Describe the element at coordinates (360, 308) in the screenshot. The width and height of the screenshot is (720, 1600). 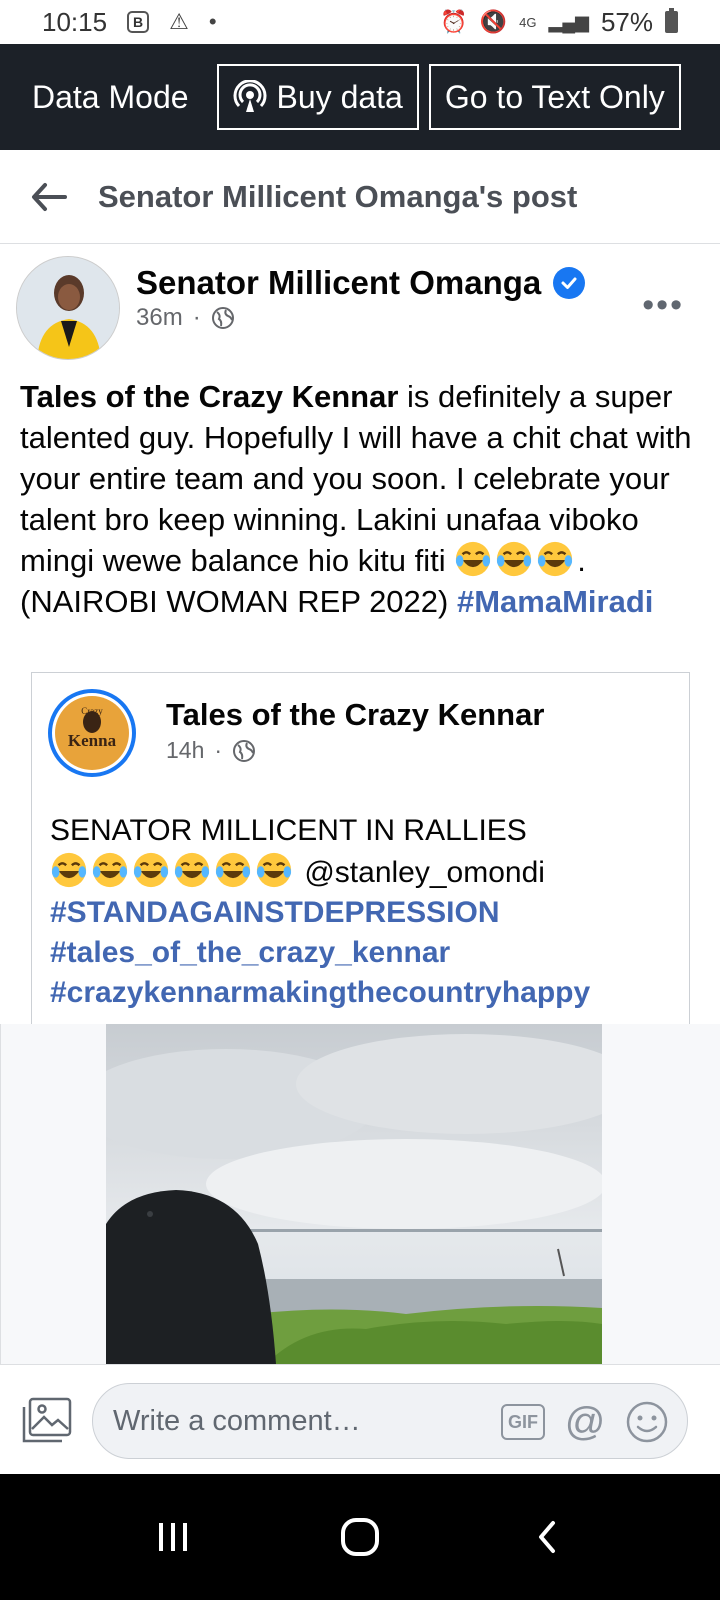
I see `post-author-row: Senator Millicent Omanga 36m · •••` at that location.